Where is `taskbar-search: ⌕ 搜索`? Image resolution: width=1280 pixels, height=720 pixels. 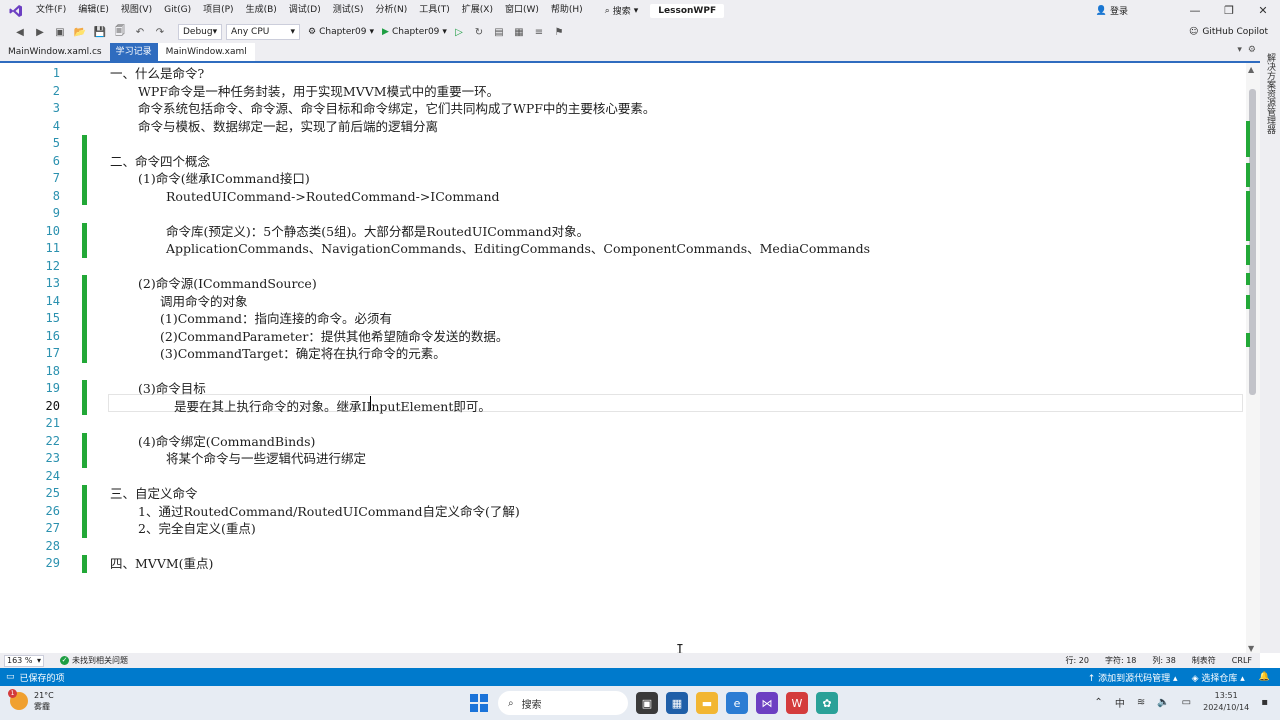
taskbar-search: ⌕ 搜索 is located at coordinates (563, 703).